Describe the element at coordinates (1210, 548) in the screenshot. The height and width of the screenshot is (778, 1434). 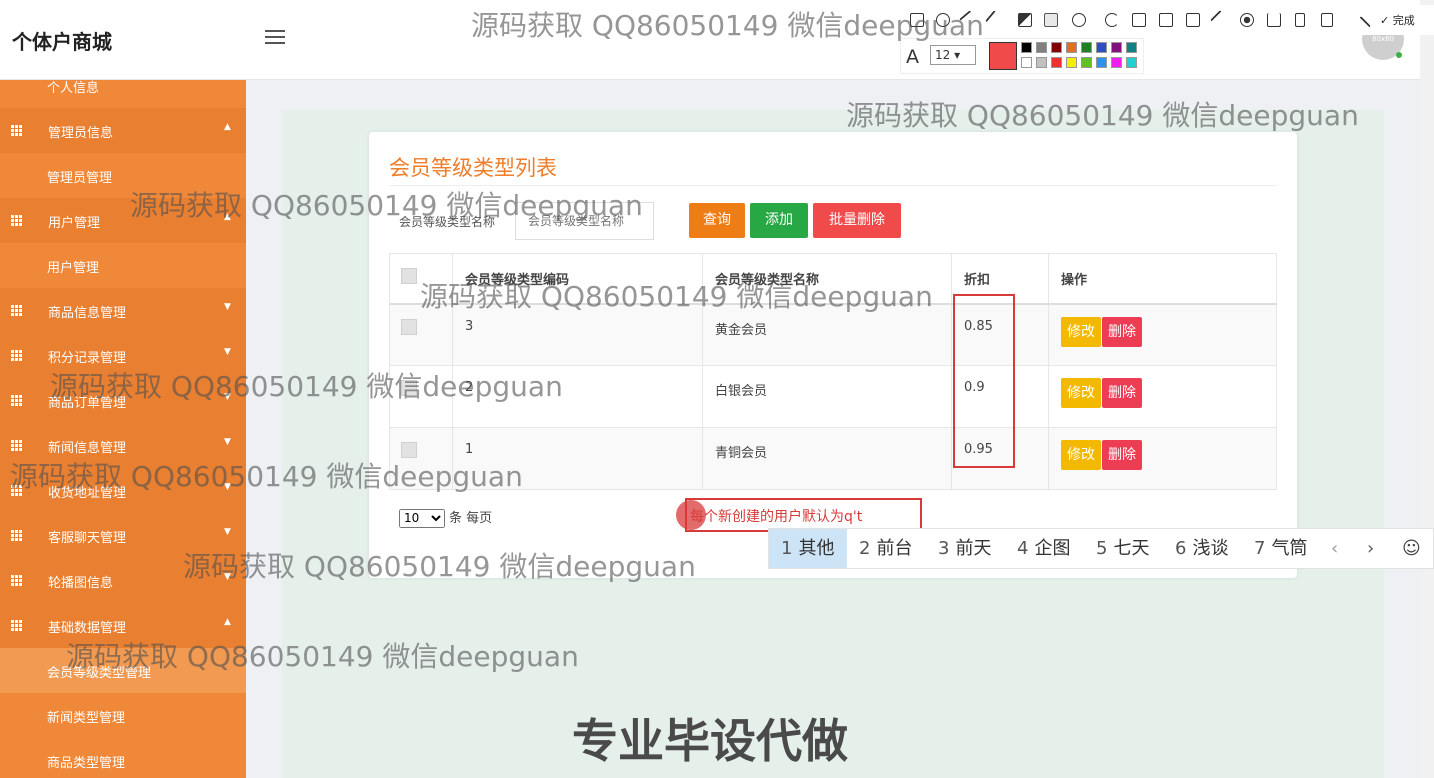
I see `candidate-text: 浅谈` at that location.